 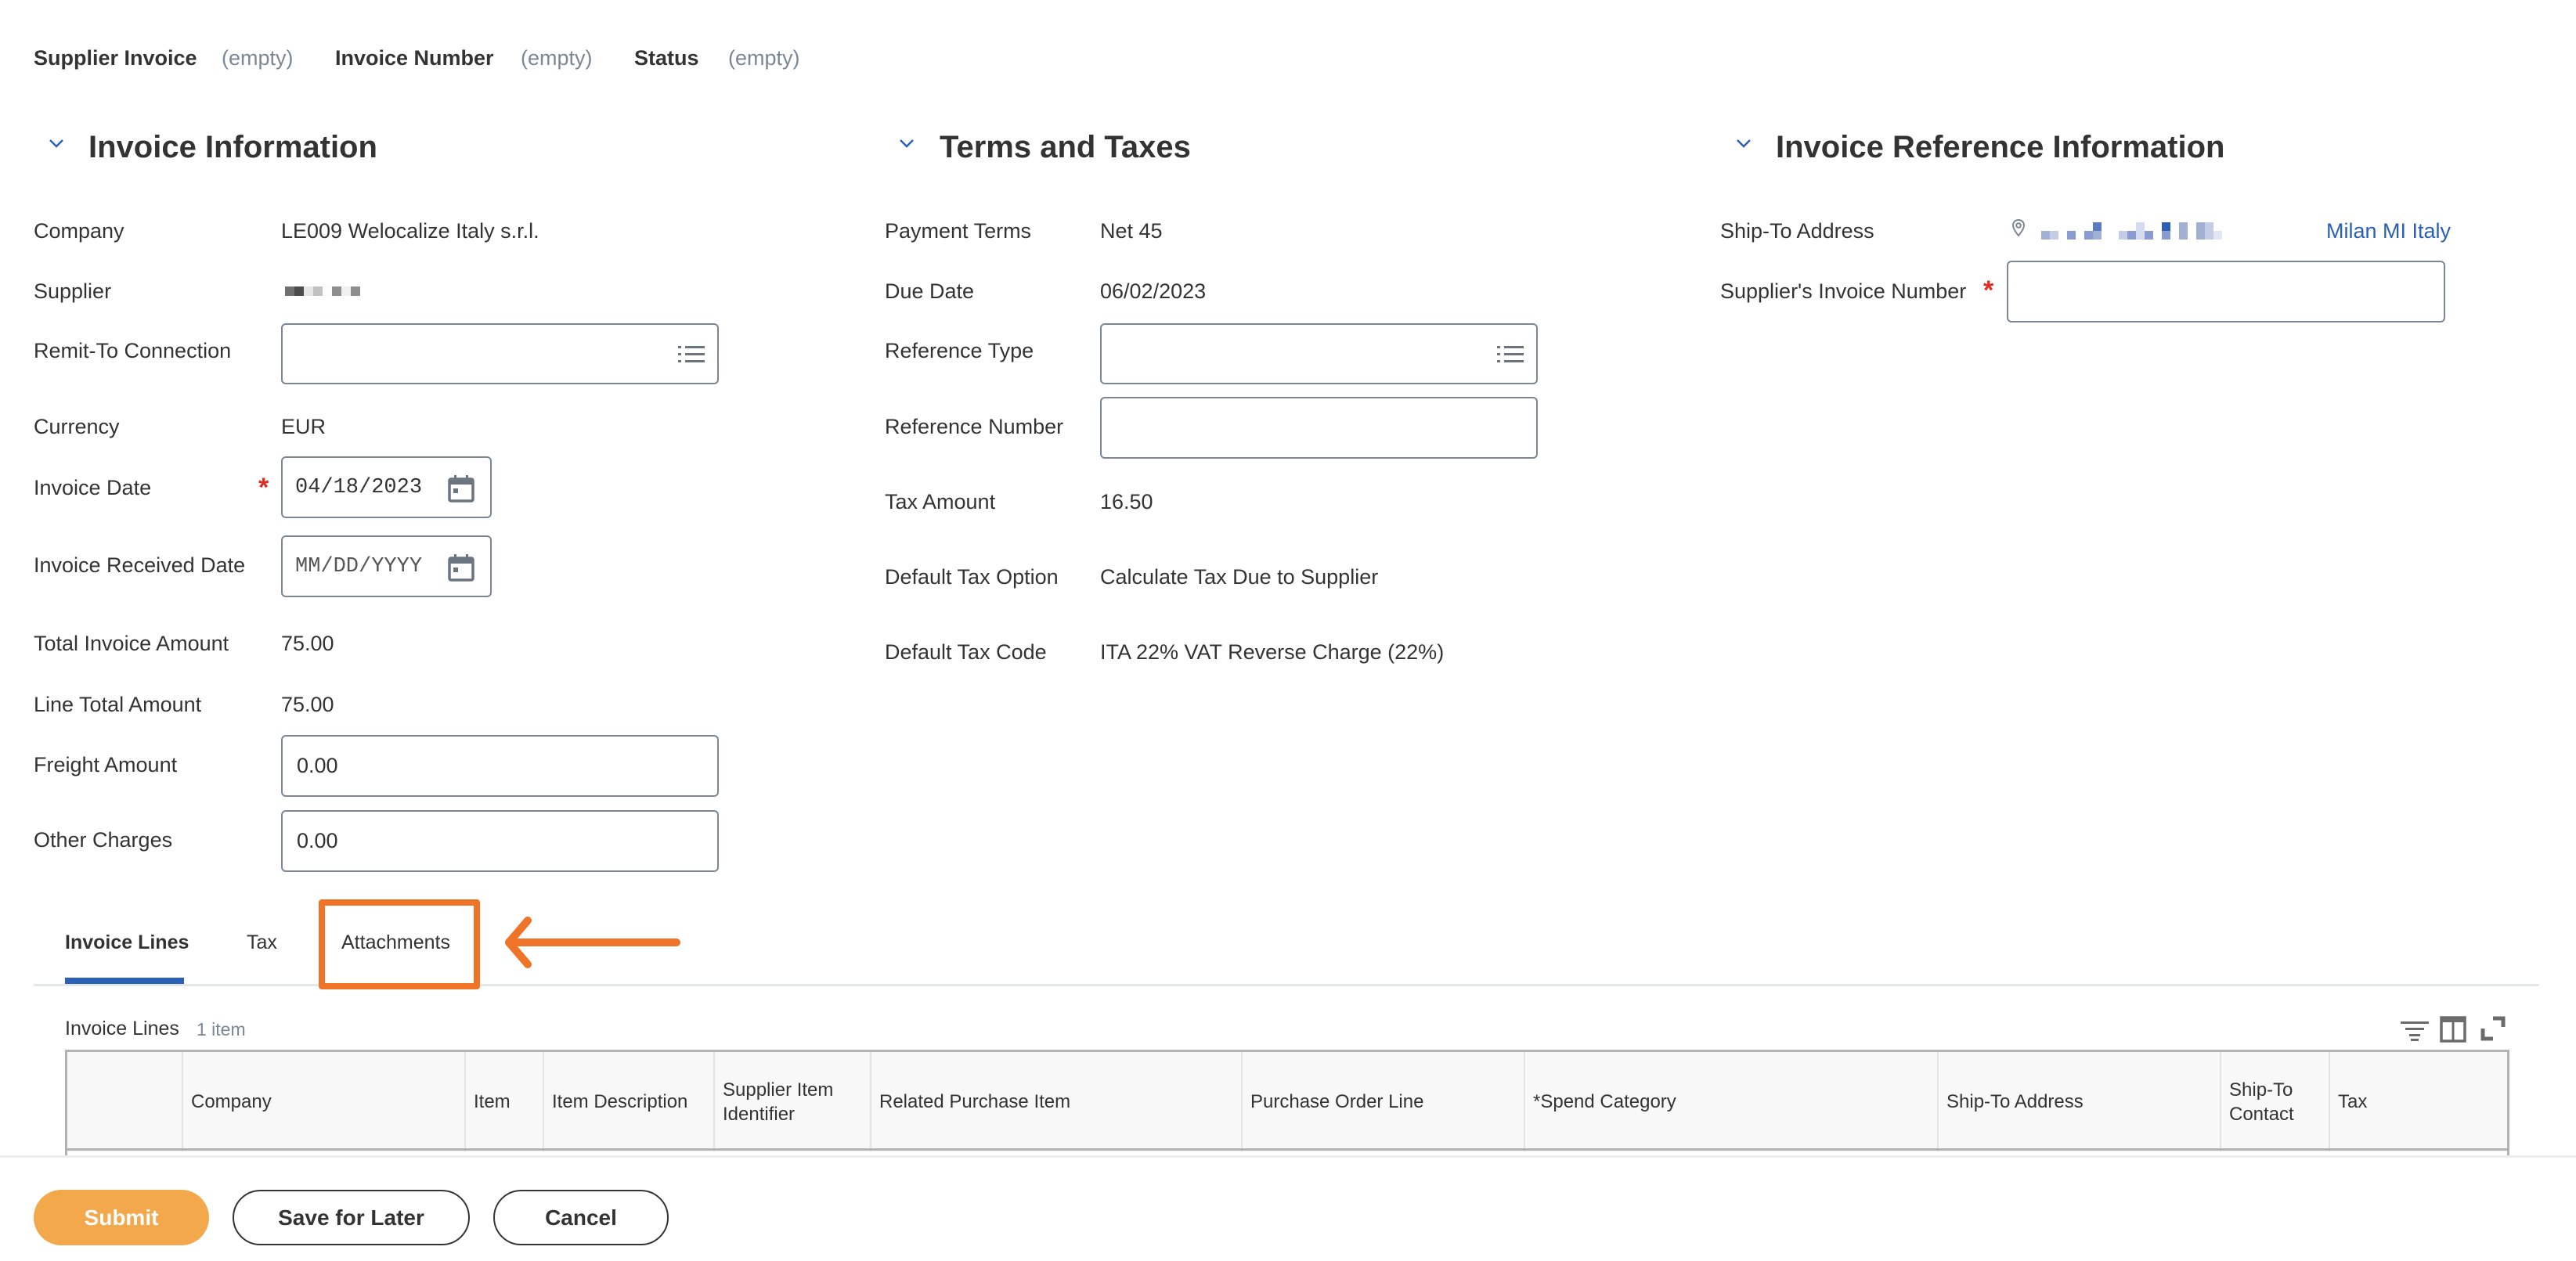 I want to click on section-title: Terms and Taxes, so click(x=1065, y=147).